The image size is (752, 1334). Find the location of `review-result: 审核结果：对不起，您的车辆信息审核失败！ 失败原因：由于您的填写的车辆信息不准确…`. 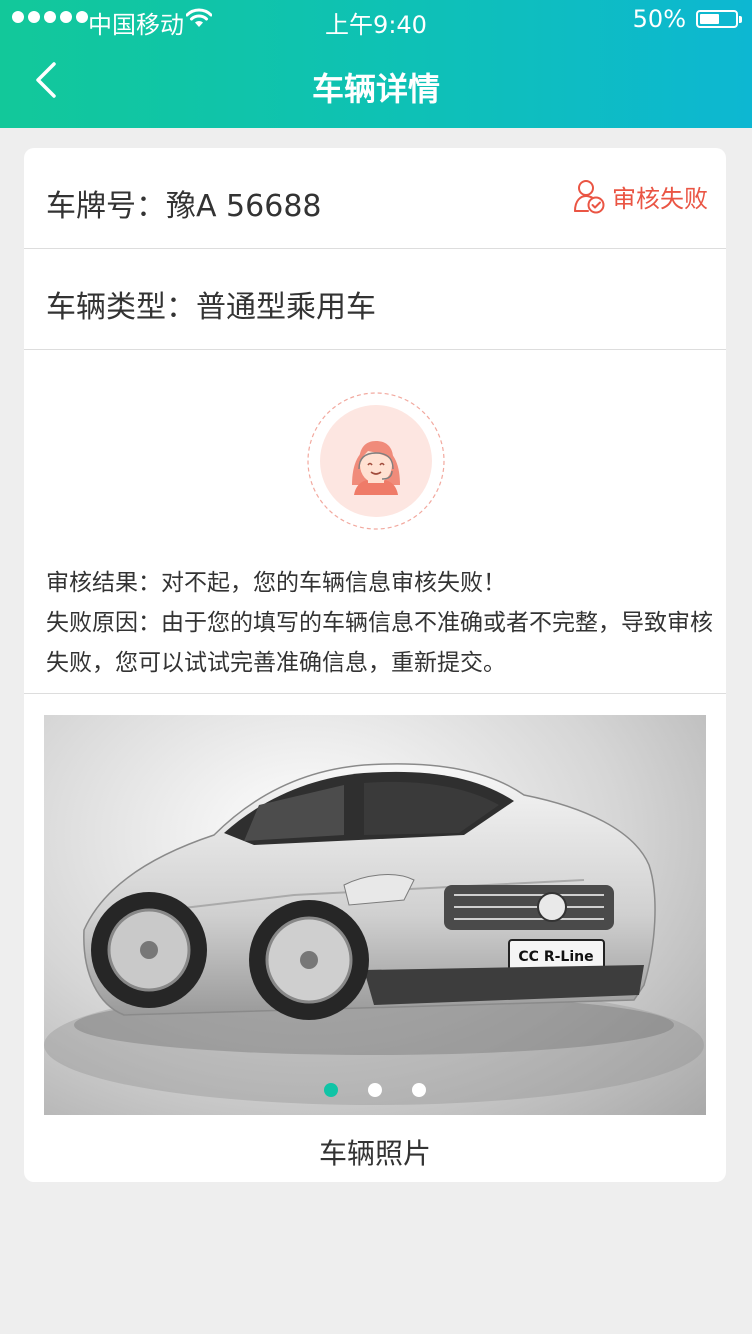

review-result: 审核结果：对不起，您的车辆信息审核失败！ 失败原因：由于您的填写的车辆信息不准确… is located at coordinates (381, 623).